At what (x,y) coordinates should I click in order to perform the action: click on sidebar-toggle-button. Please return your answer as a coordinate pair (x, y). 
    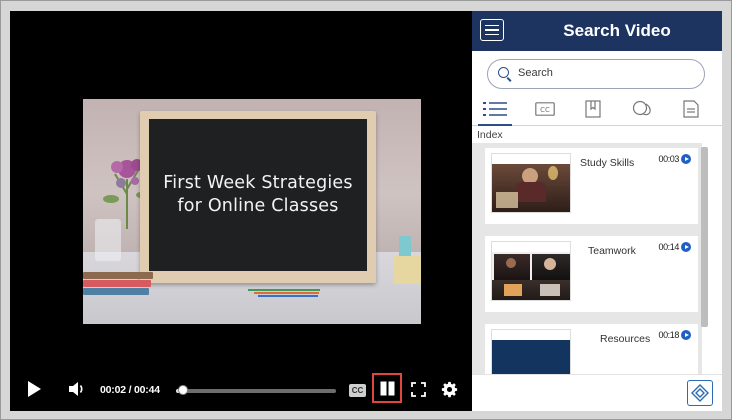
    Looking at the image, I should click on (387, 388).